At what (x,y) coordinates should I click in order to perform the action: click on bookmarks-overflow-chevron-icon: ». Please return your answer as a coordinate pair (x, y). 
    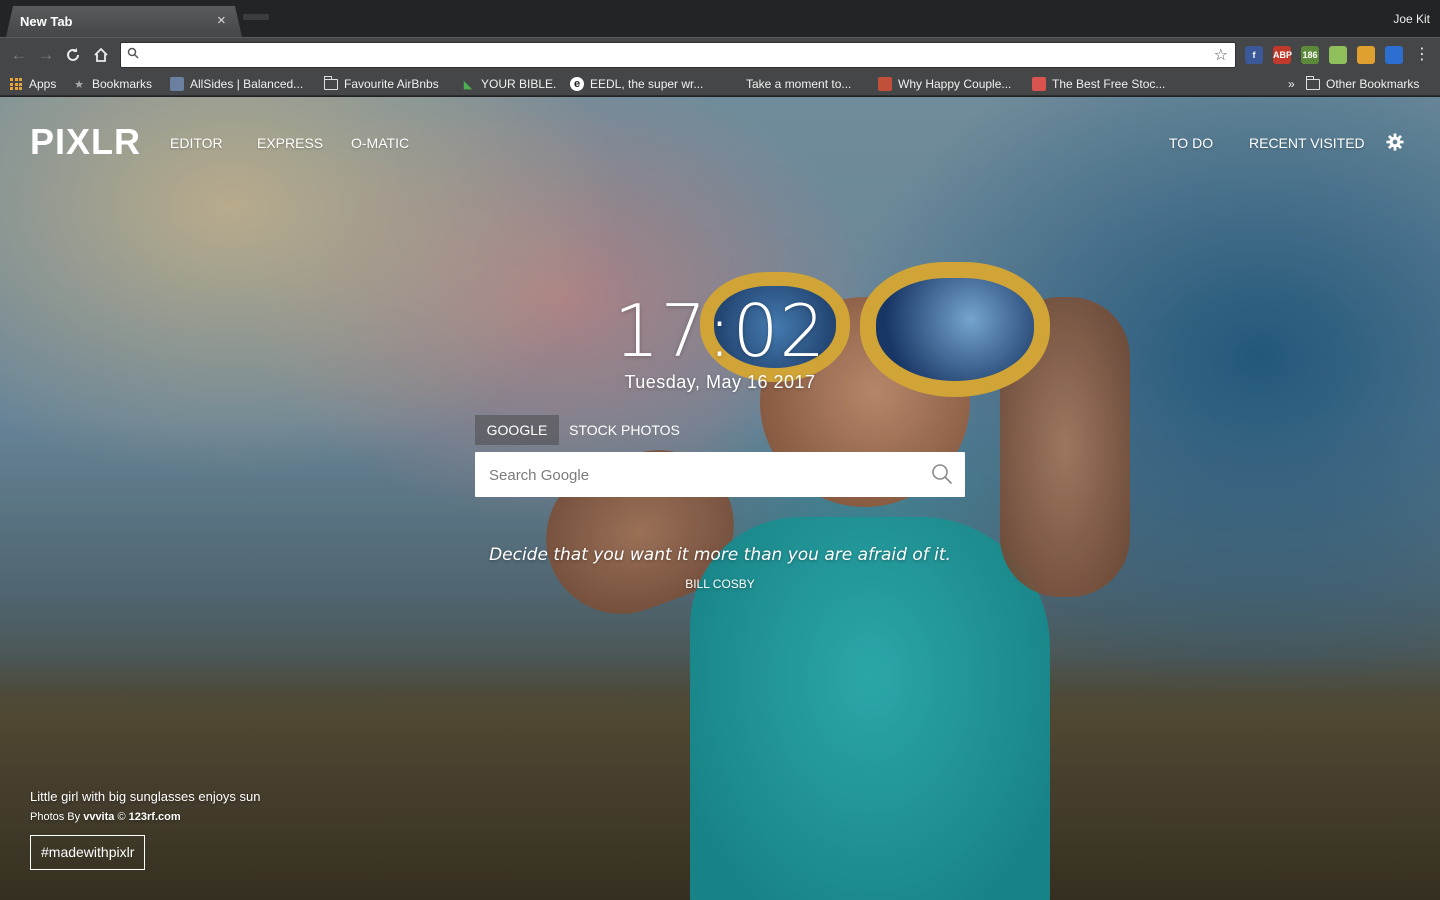
    Looking at the image, I should click on (1291, 84).